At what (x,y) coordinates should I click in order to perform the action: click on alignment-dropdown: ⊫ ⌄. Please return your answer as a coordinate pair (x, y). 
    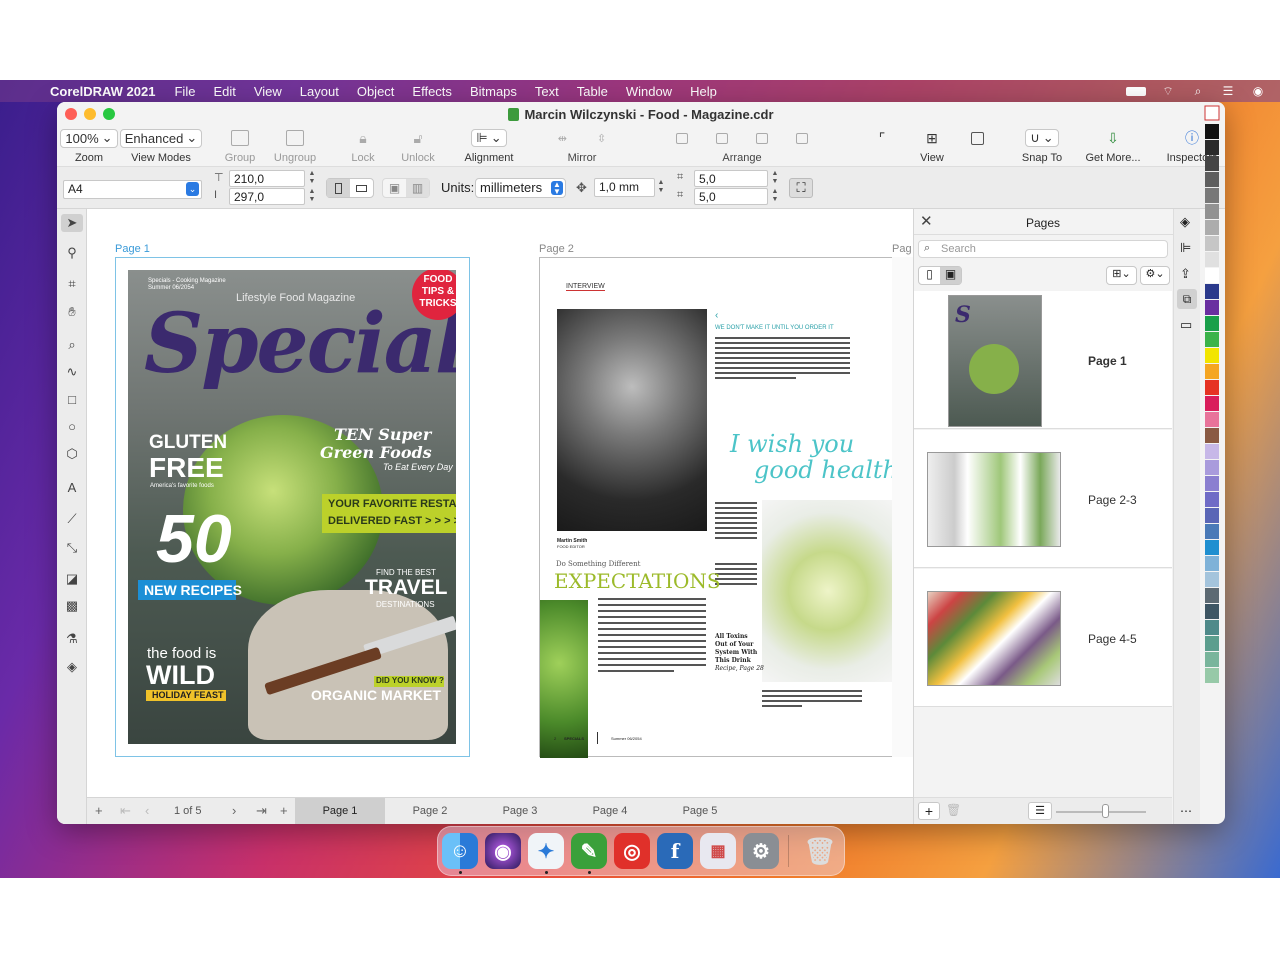
    Looking at the image, I should click on (489, 138).